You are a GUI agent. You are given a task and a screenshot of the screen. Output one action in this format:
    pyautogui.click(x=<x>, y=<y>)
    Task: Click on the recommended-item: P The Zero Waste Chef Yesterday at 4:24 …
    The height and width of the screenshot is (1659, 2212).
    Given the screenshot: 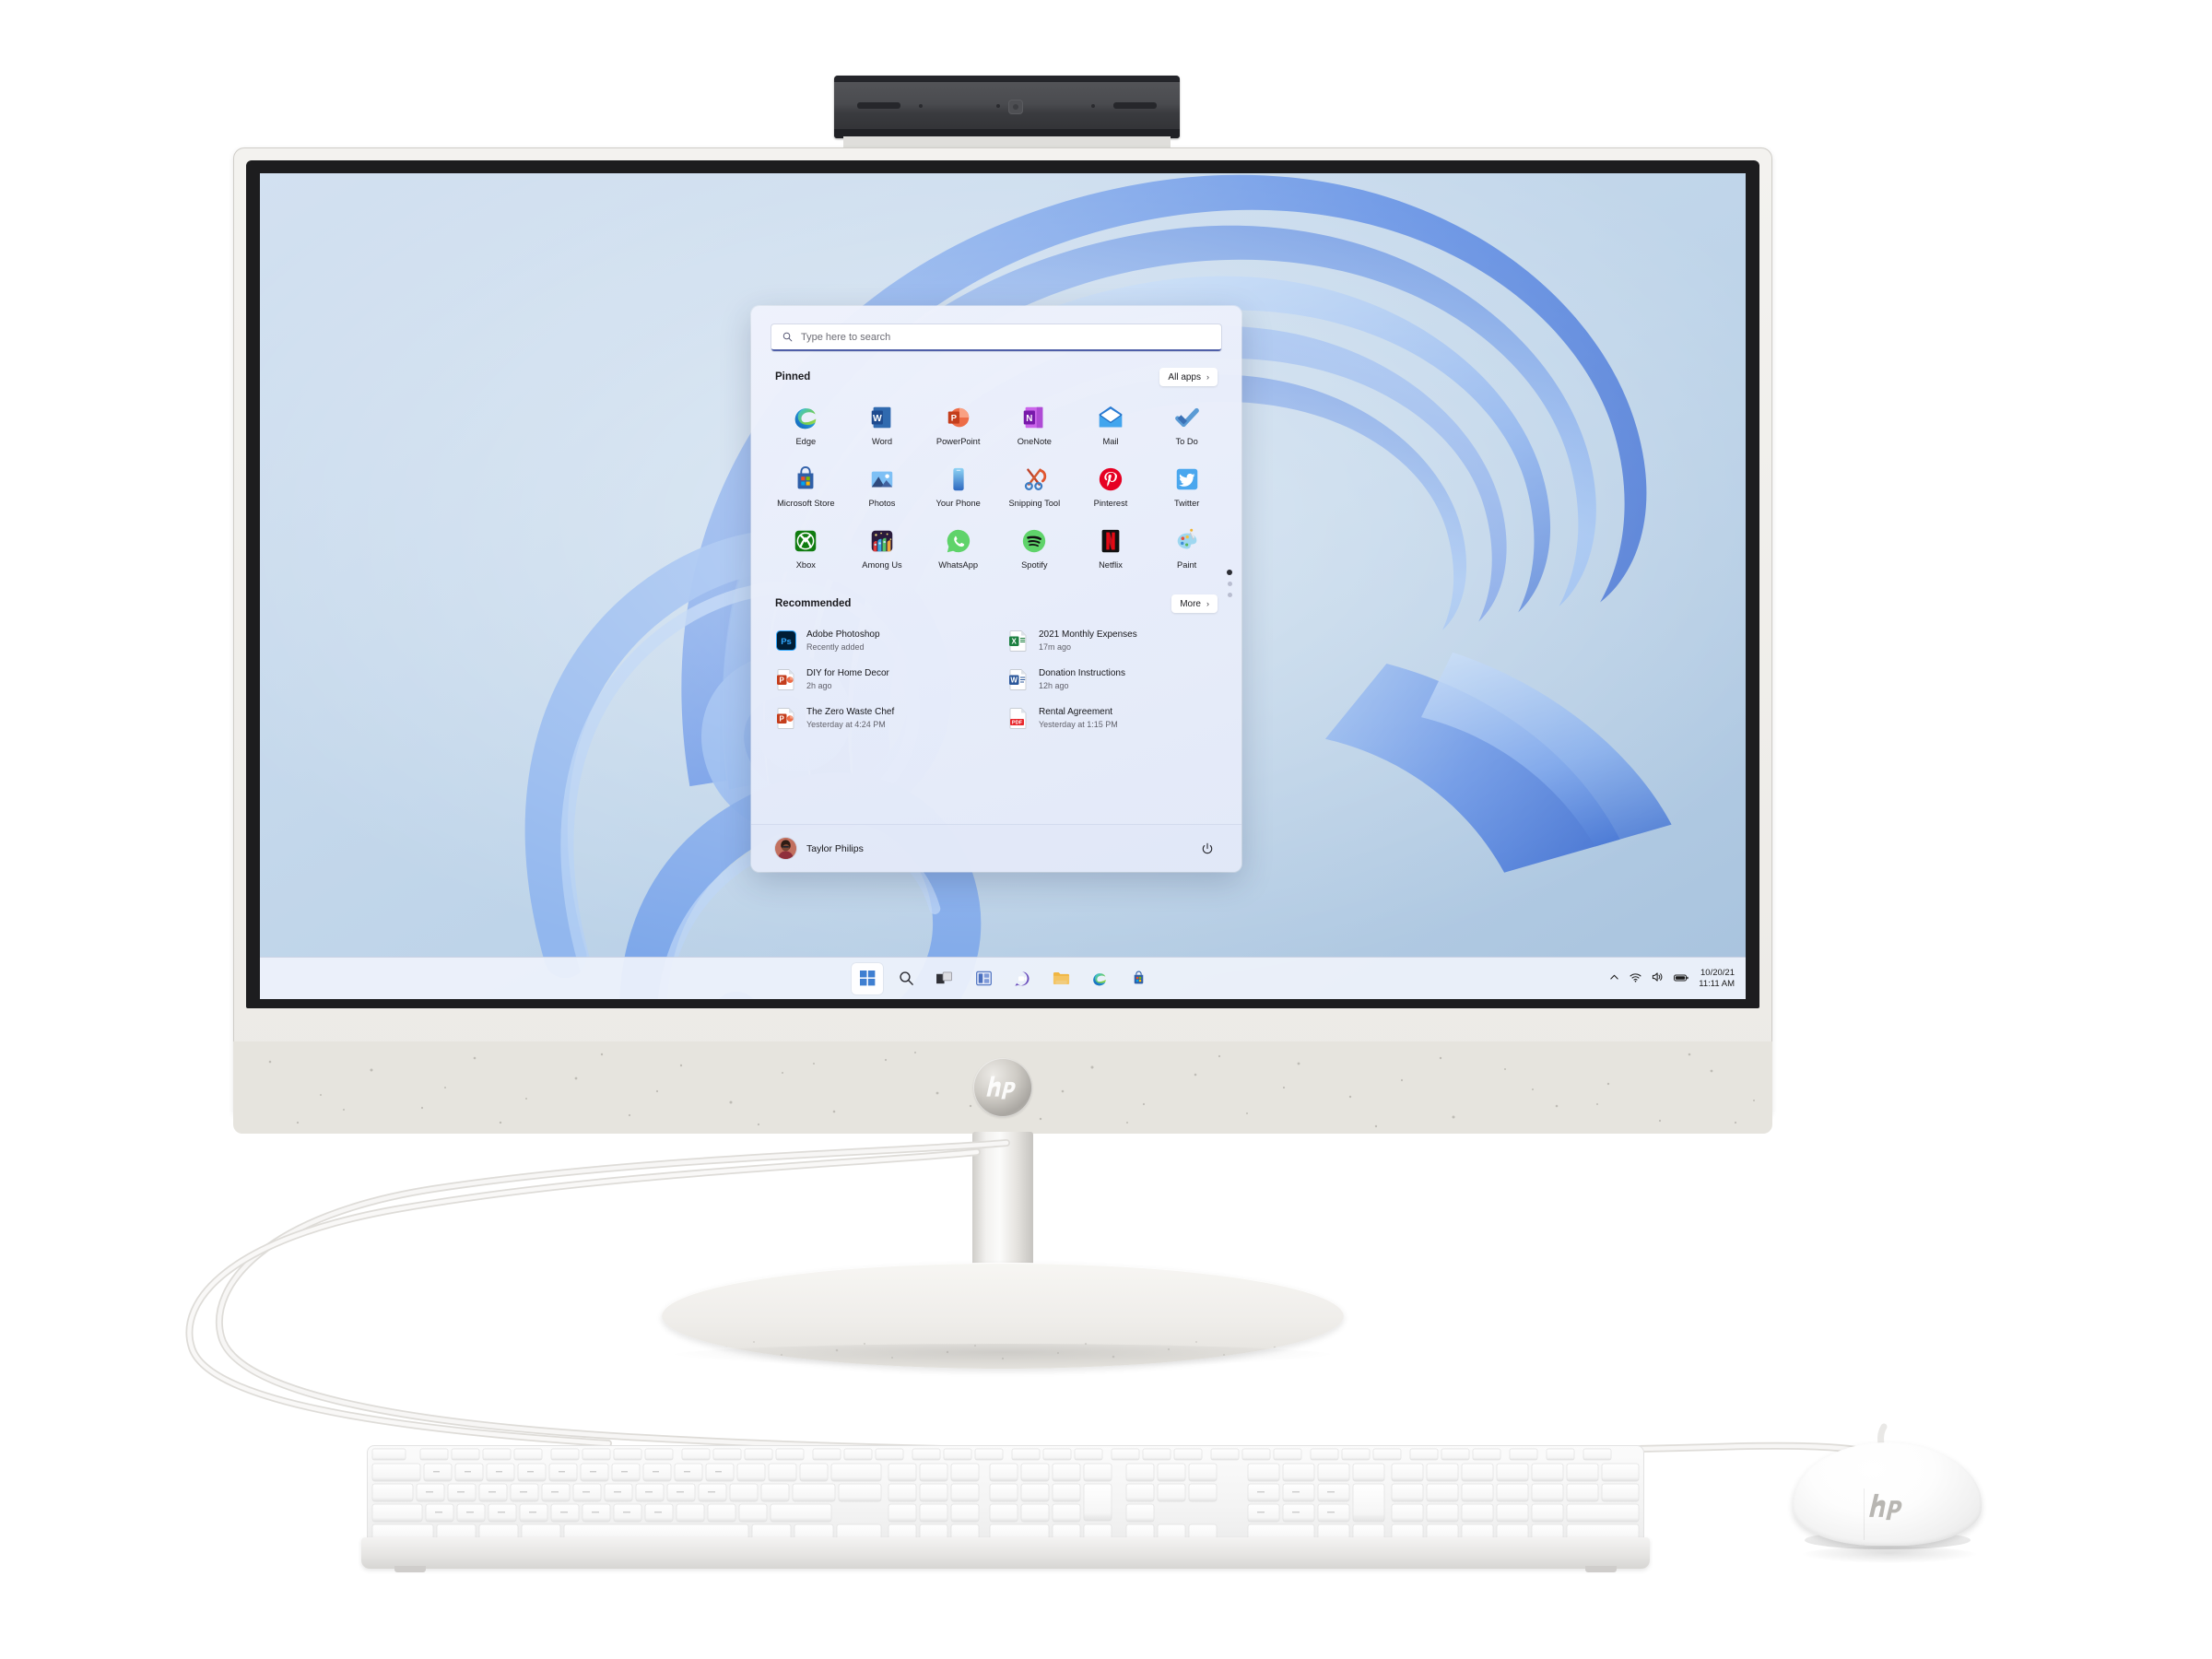 What is the action you would take?
    pyautogui.click(x=880, y=717)
    